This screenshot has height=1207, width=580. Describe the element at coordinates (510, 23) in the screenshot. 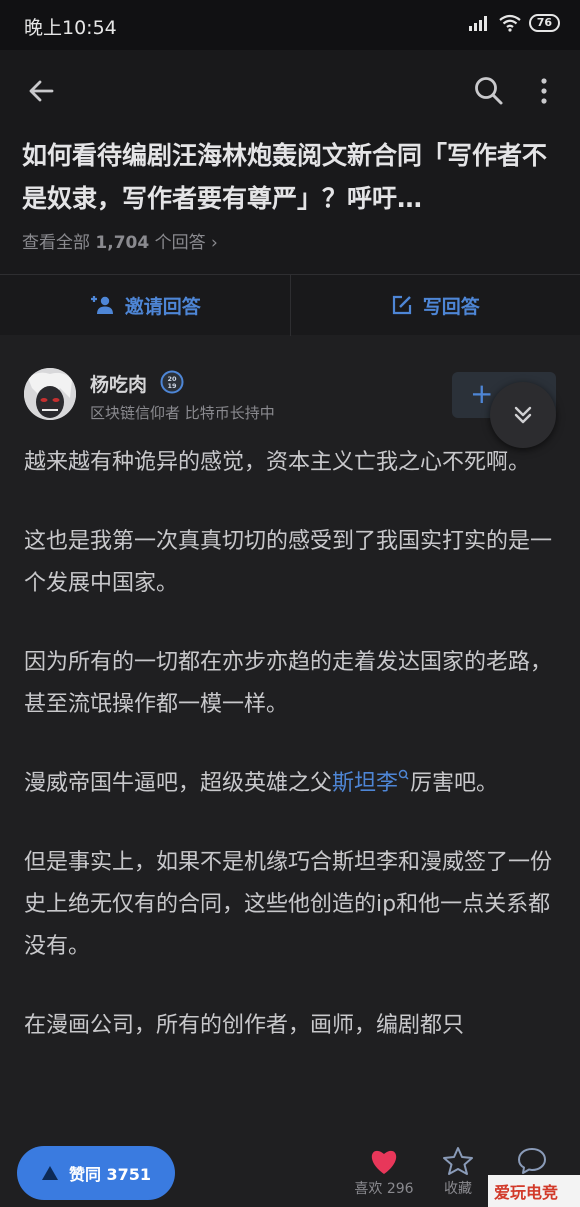

I see `wifi-icon` at that location.